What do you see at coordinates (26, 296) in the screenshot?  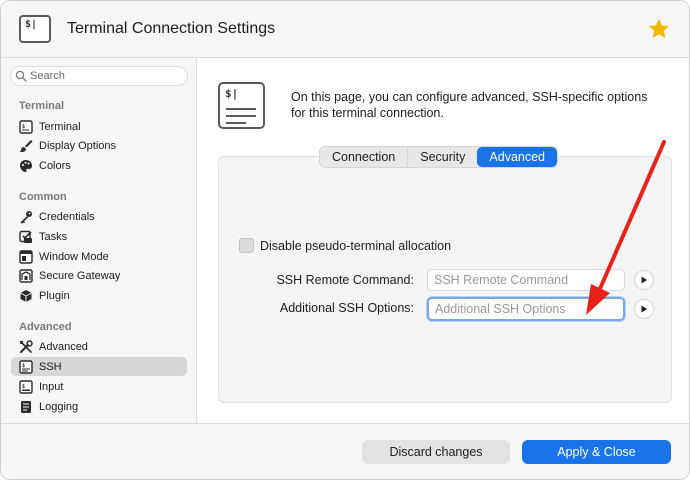 I see `plugin-icon` at bounding box center [26, 296].